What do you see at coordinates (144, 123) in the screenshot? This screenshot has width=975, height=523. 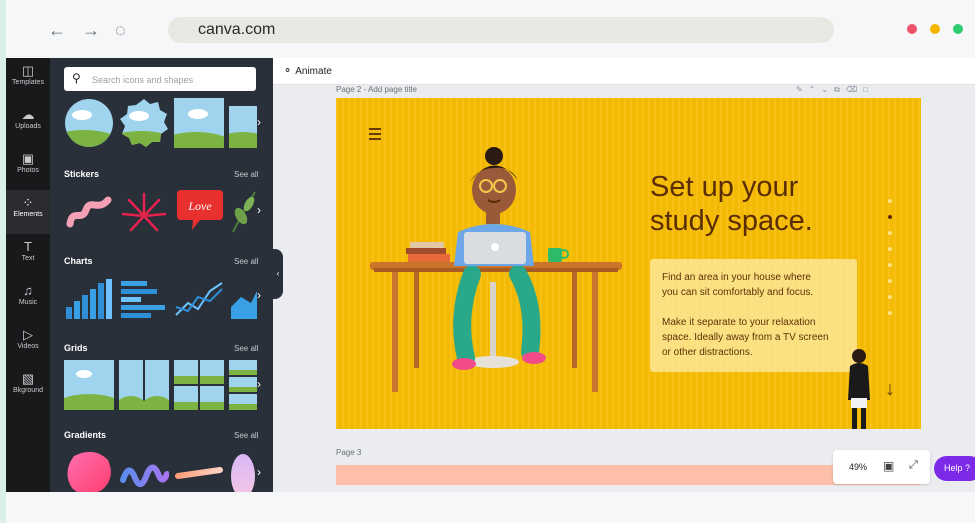 I see `scalloped-photo-frame` at bounding box center [144, 123].